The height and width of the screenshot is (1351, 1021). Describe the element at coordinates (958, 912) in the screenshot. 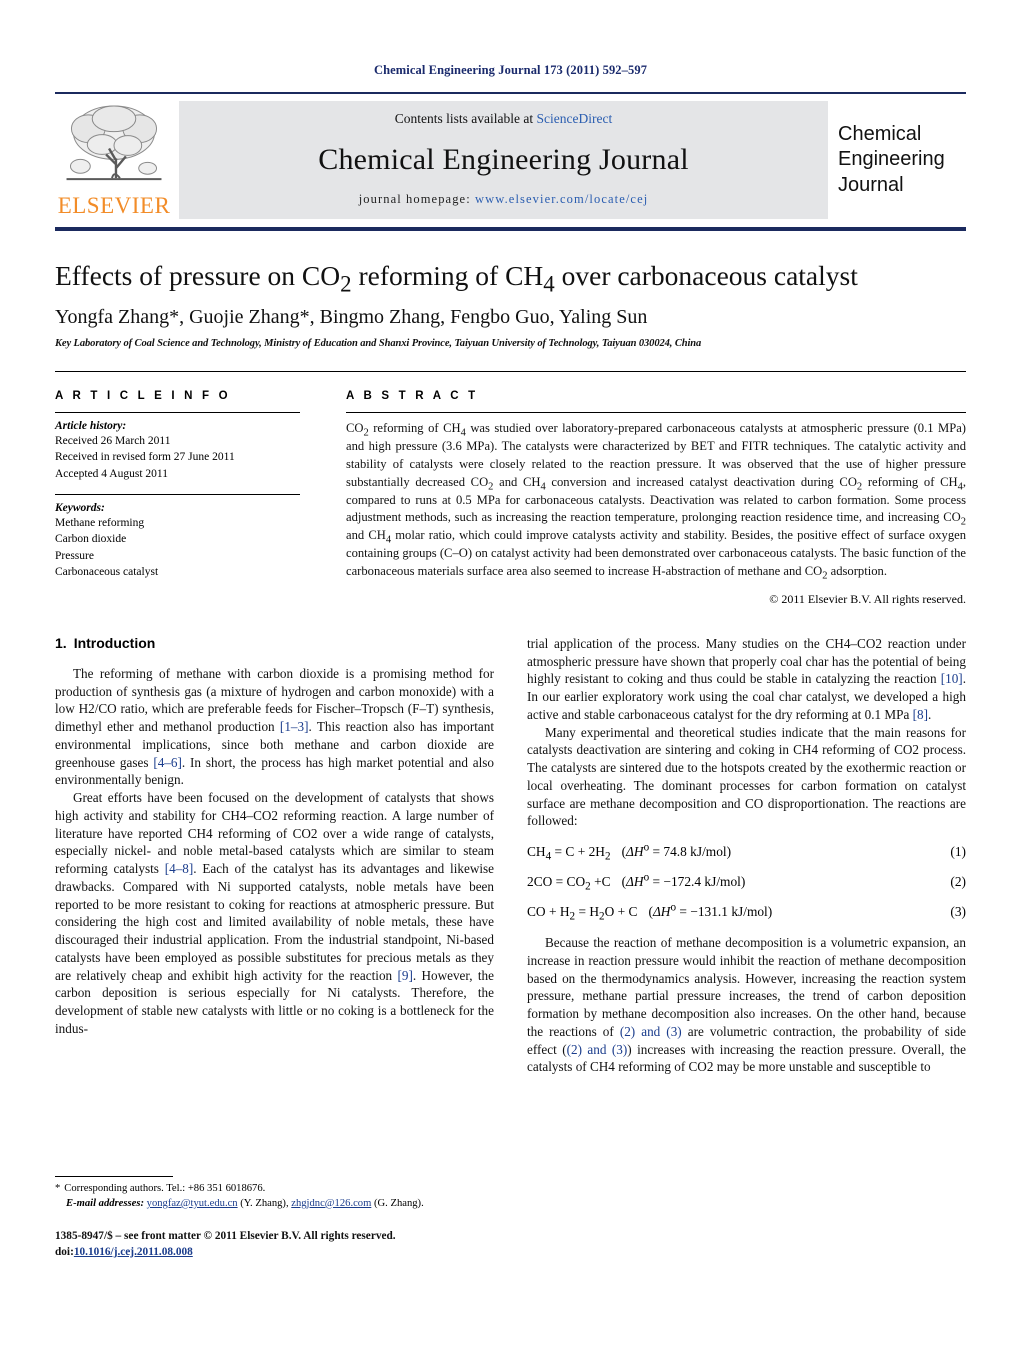

I see `equation-number: (3)` at that location.